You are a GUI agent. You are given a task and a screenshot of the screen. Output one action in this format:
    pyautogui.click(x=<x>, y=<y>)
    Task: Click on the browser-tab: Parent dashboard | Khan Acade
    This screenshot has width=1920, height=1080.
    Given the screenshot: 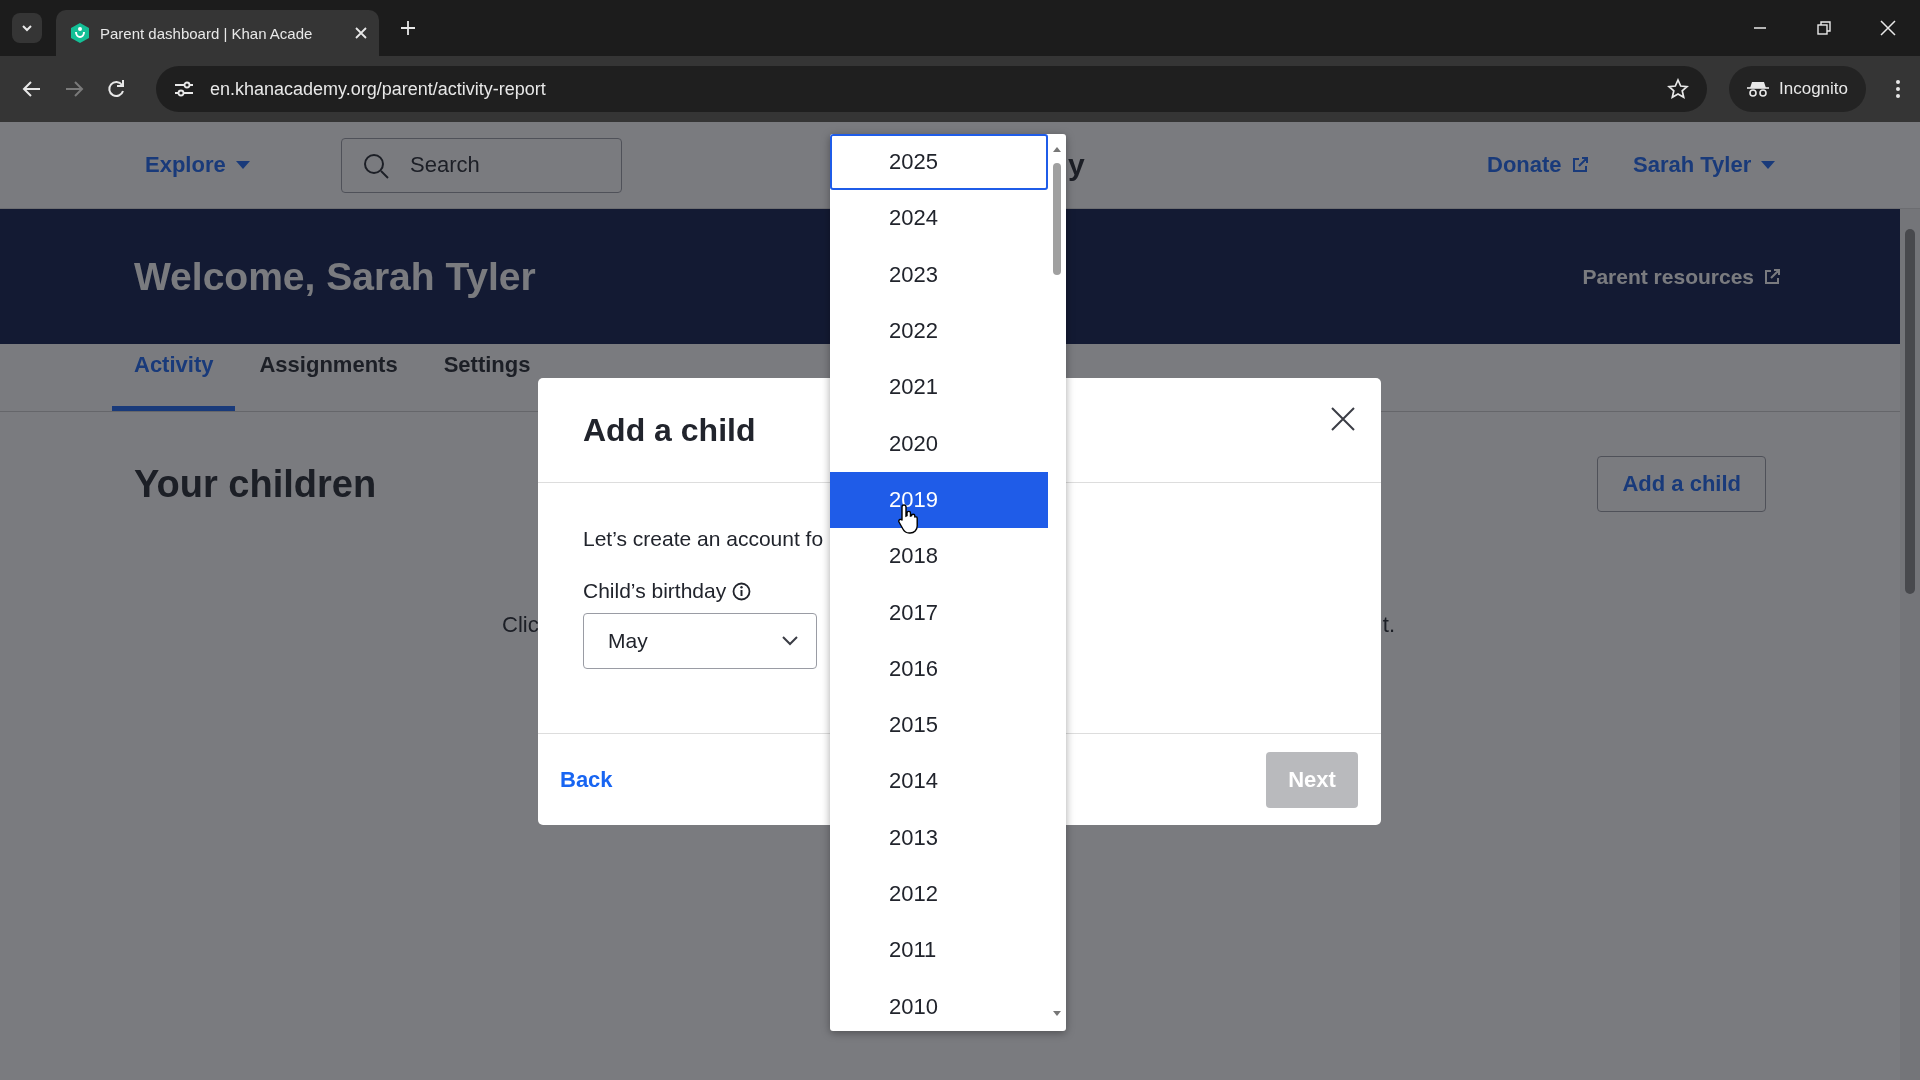 What is the action you would take?
    pyautogui.click(x=217, y=33)
    